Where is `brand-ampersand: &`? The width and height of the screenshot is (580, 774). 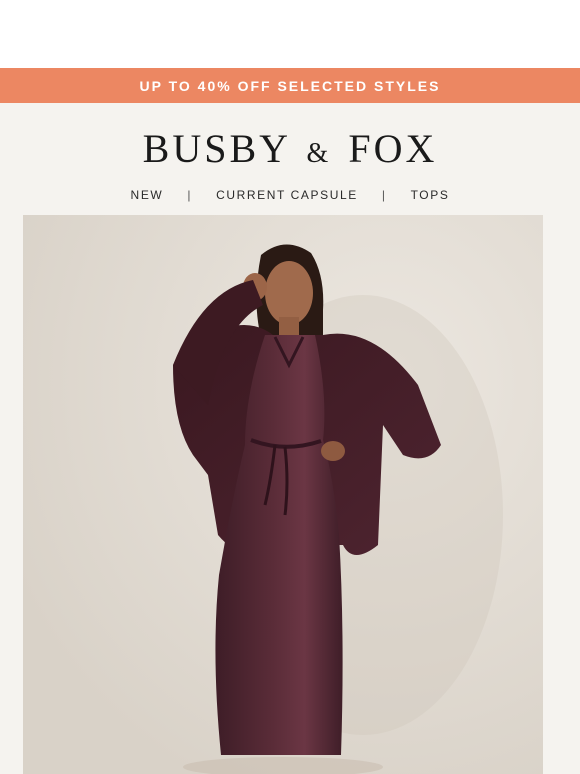 brand-ampersand: & is located at coordinates (319, 153).